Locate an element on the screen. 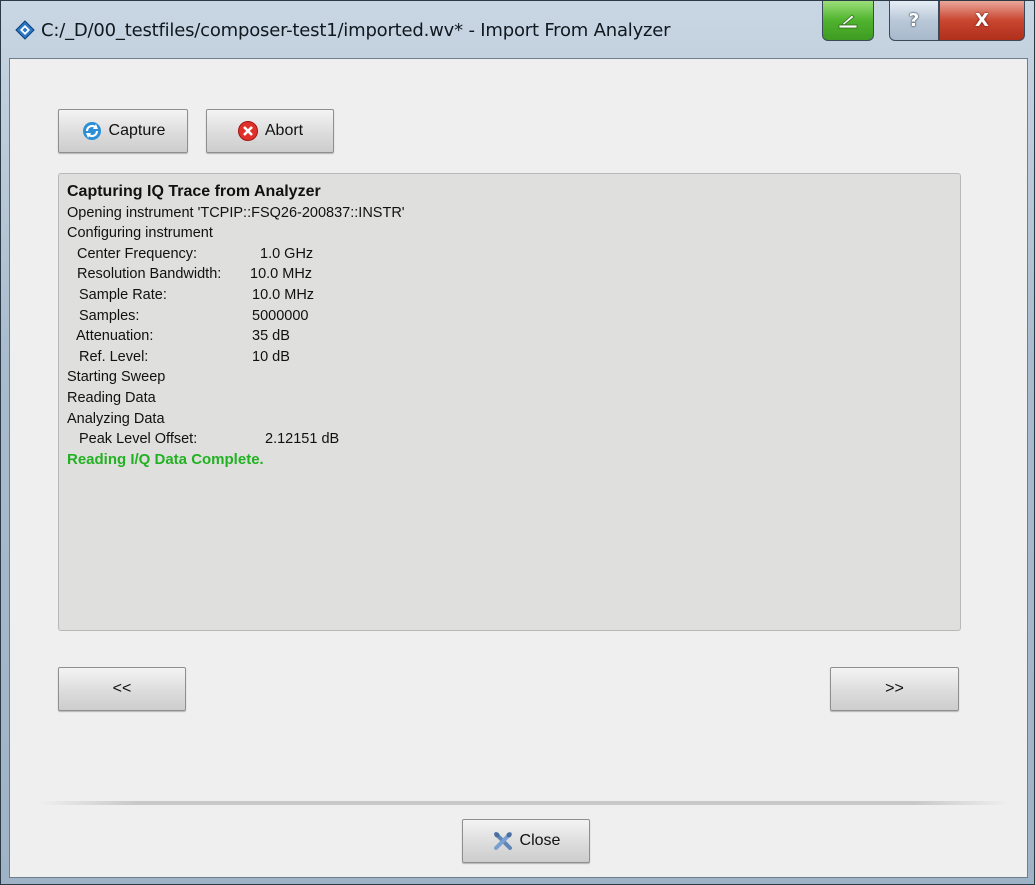 The width and height of the screenshot is (1035, 885). help-button: ? is located at coordinates (914, 21).